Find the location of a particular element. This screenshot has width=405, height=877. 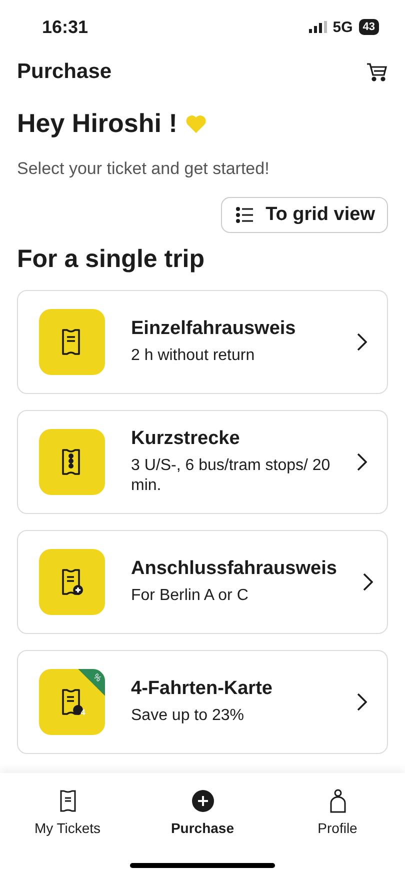

battery-level: 43 is located at coordinates (368, 27).